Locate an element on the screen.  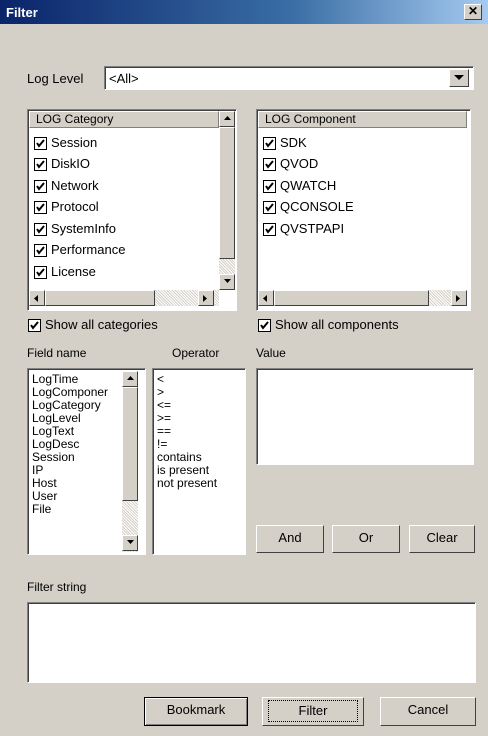
filter-string-label: Filter string is located at coordinates (57, 587).